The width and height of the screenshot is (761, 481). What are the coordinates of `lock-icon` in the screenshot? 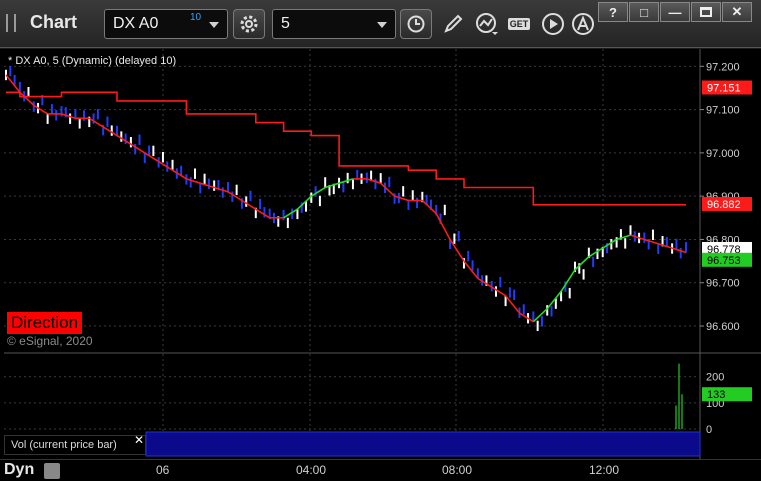 It's located at (52, 471).